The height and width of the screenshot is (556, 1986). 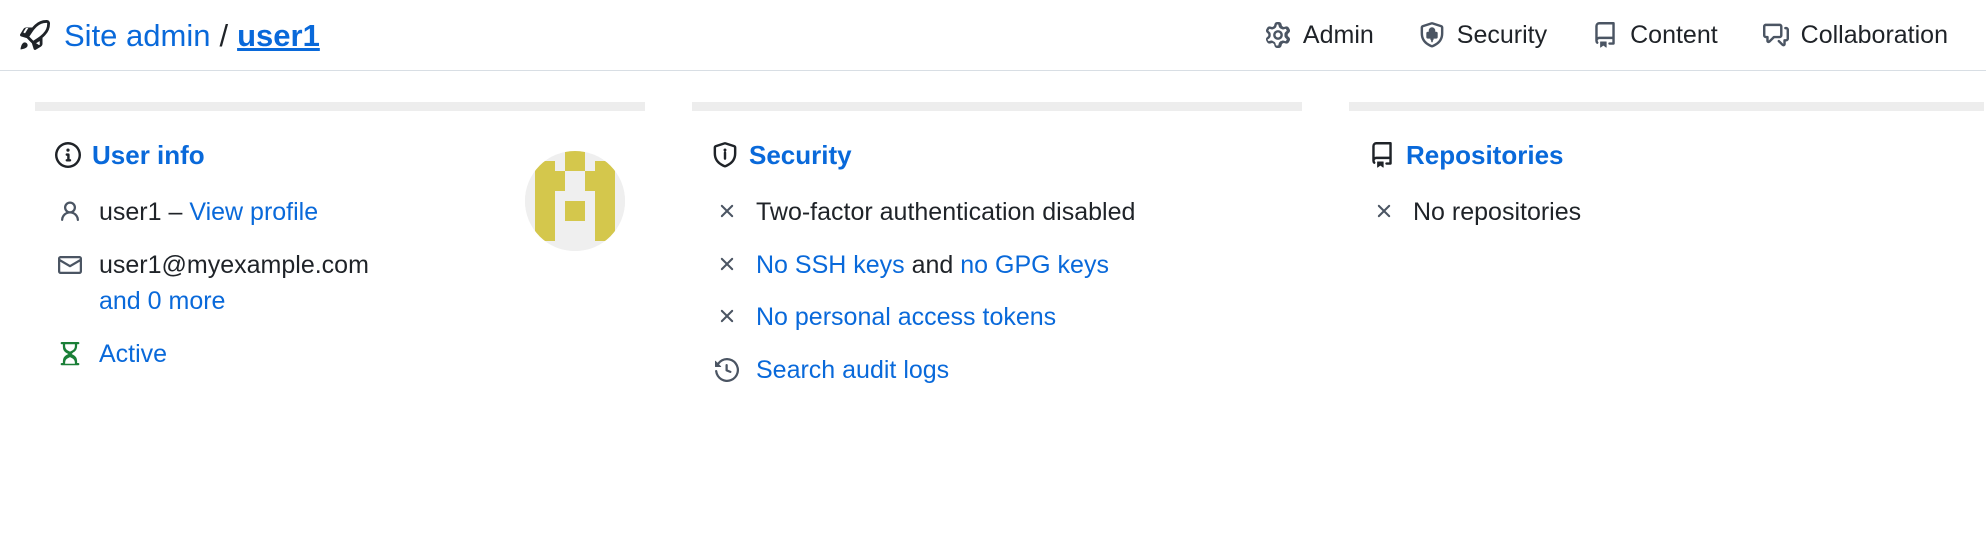 I want to click on breadcrumb-site-admin-link: Site admin, so click(x=137, y=35).